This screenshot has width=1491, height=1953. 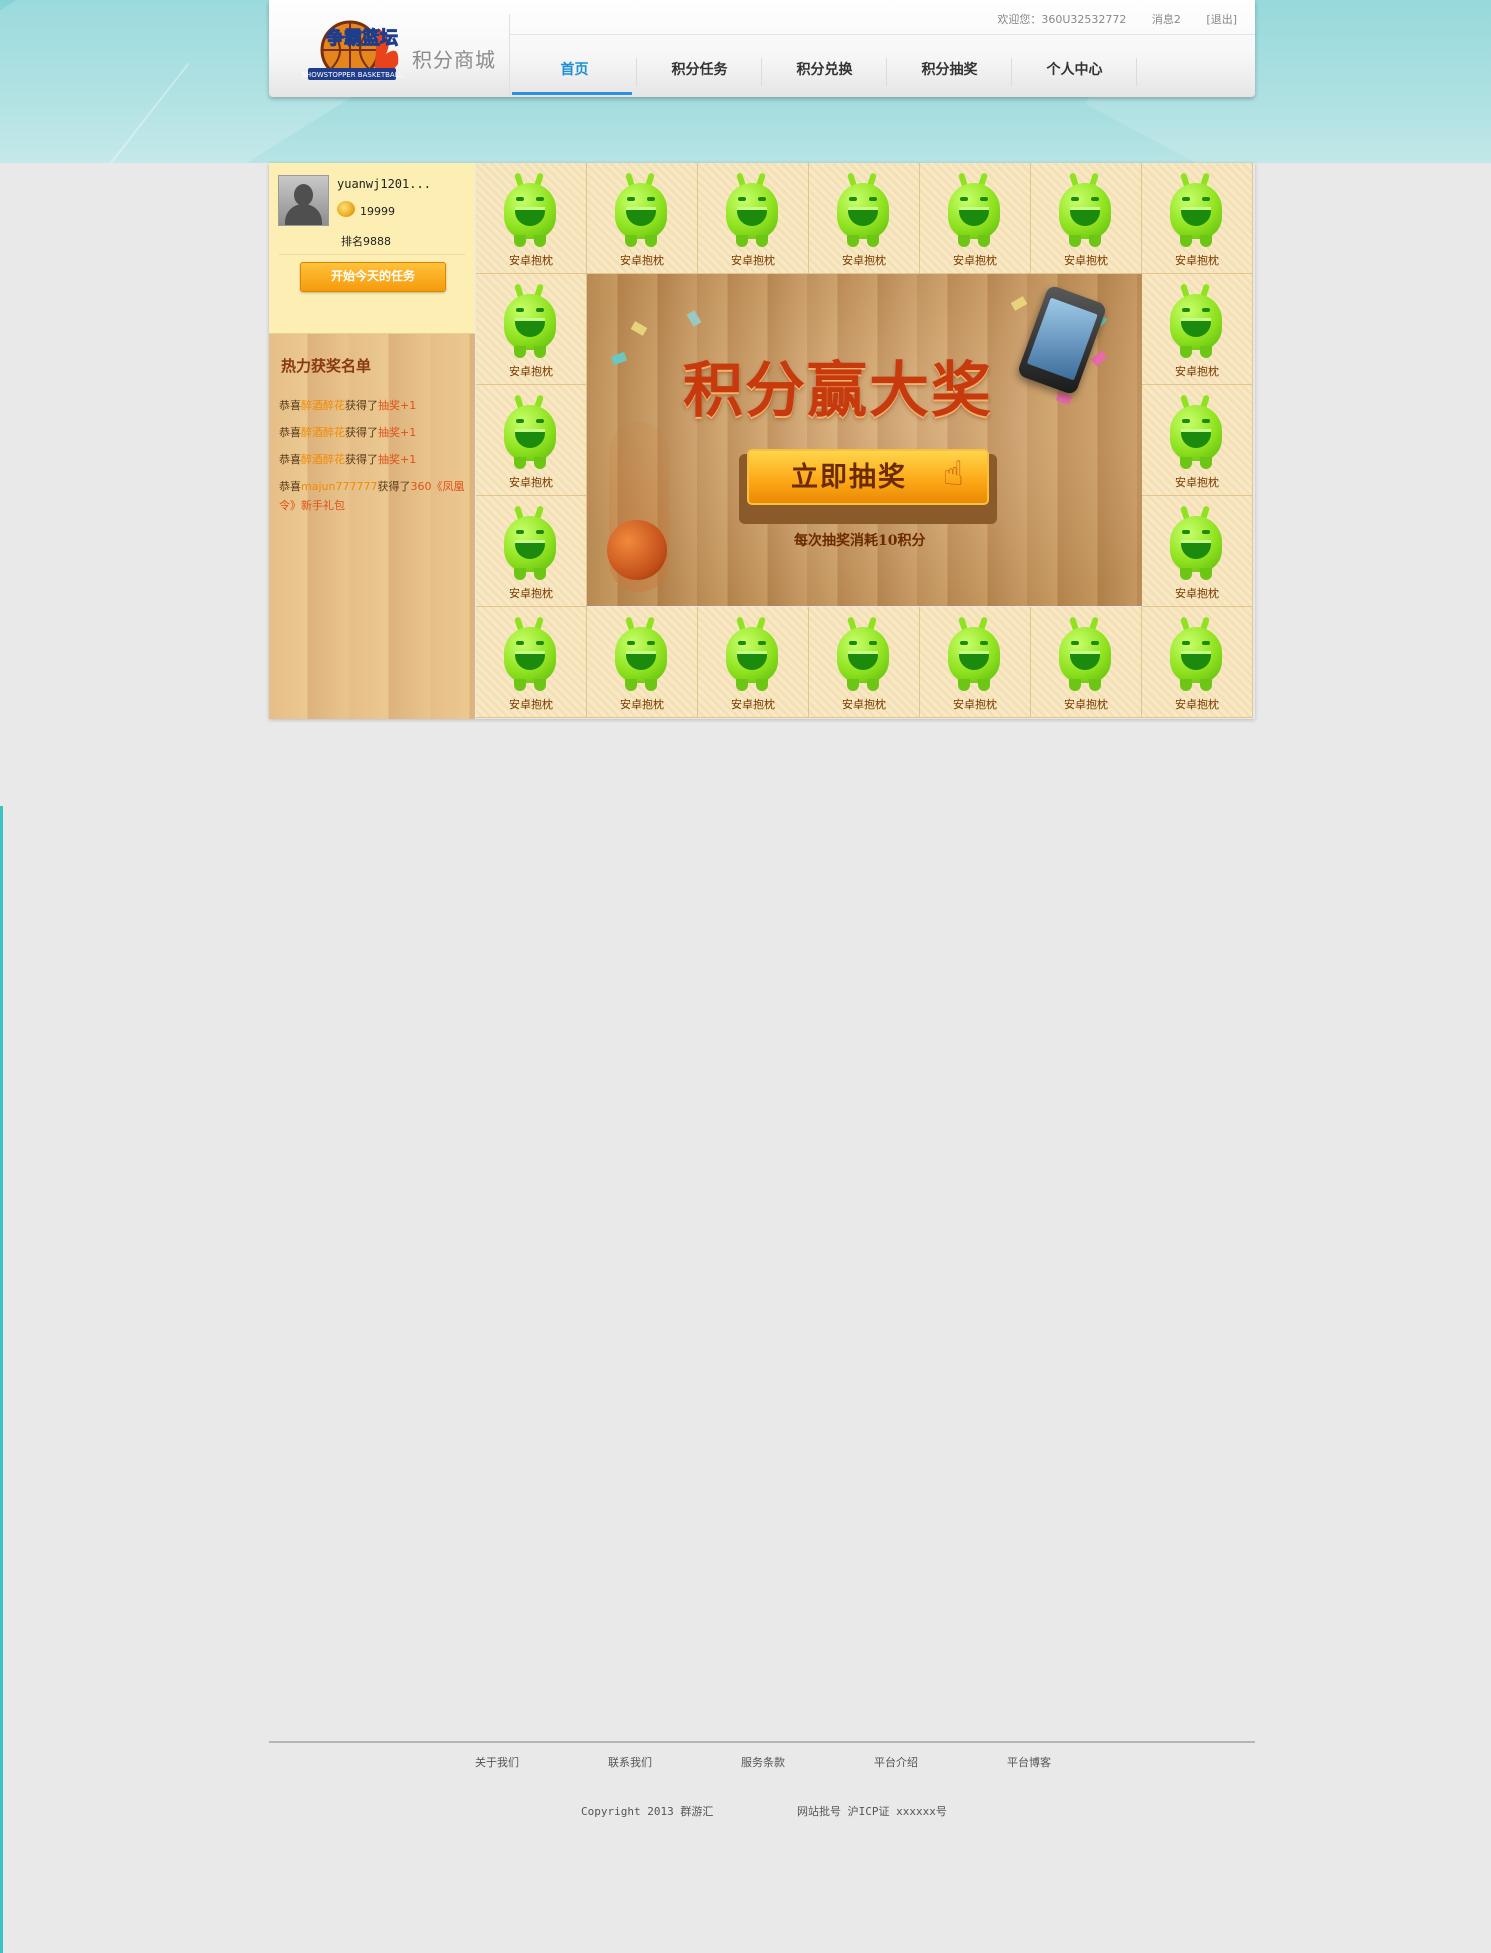 I want to click on footer-link-contact: 联系我们, so click(x=674, y=1762).